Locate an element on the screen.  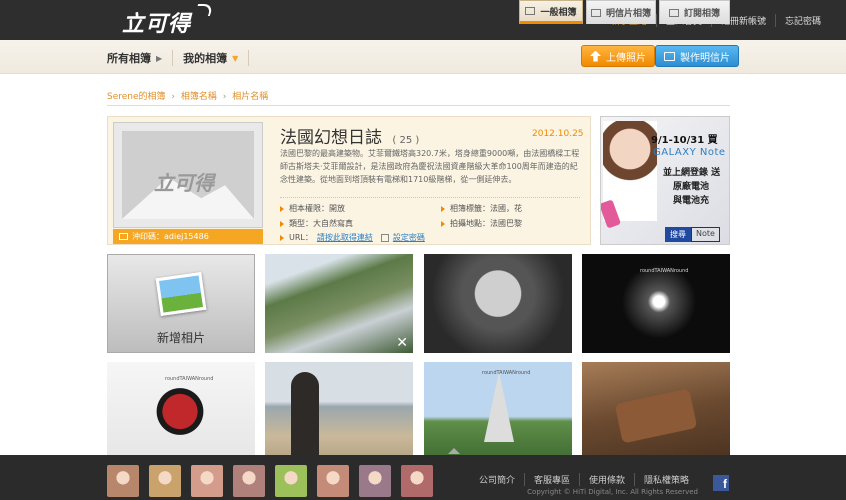
album-date: 2012.10.25 is located at coordinates (558, 134).